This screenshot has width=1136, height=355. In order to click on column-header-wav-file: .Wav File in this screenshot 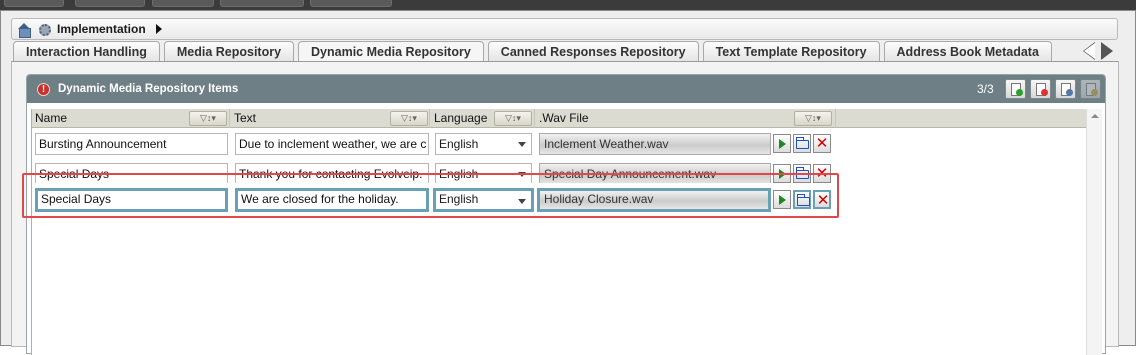, I will do `click(686, 118)`.